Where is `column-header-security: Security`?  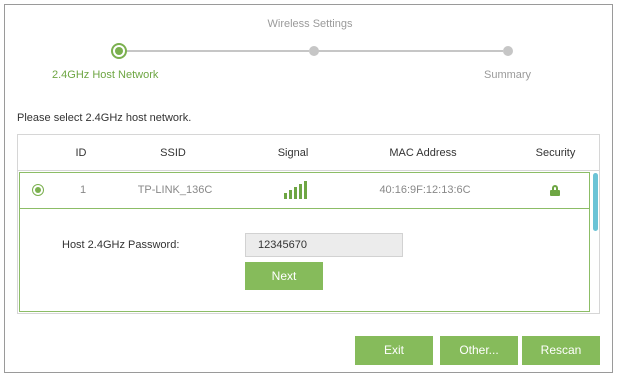
column-header-security: Security is located at coordinates (555, 153).